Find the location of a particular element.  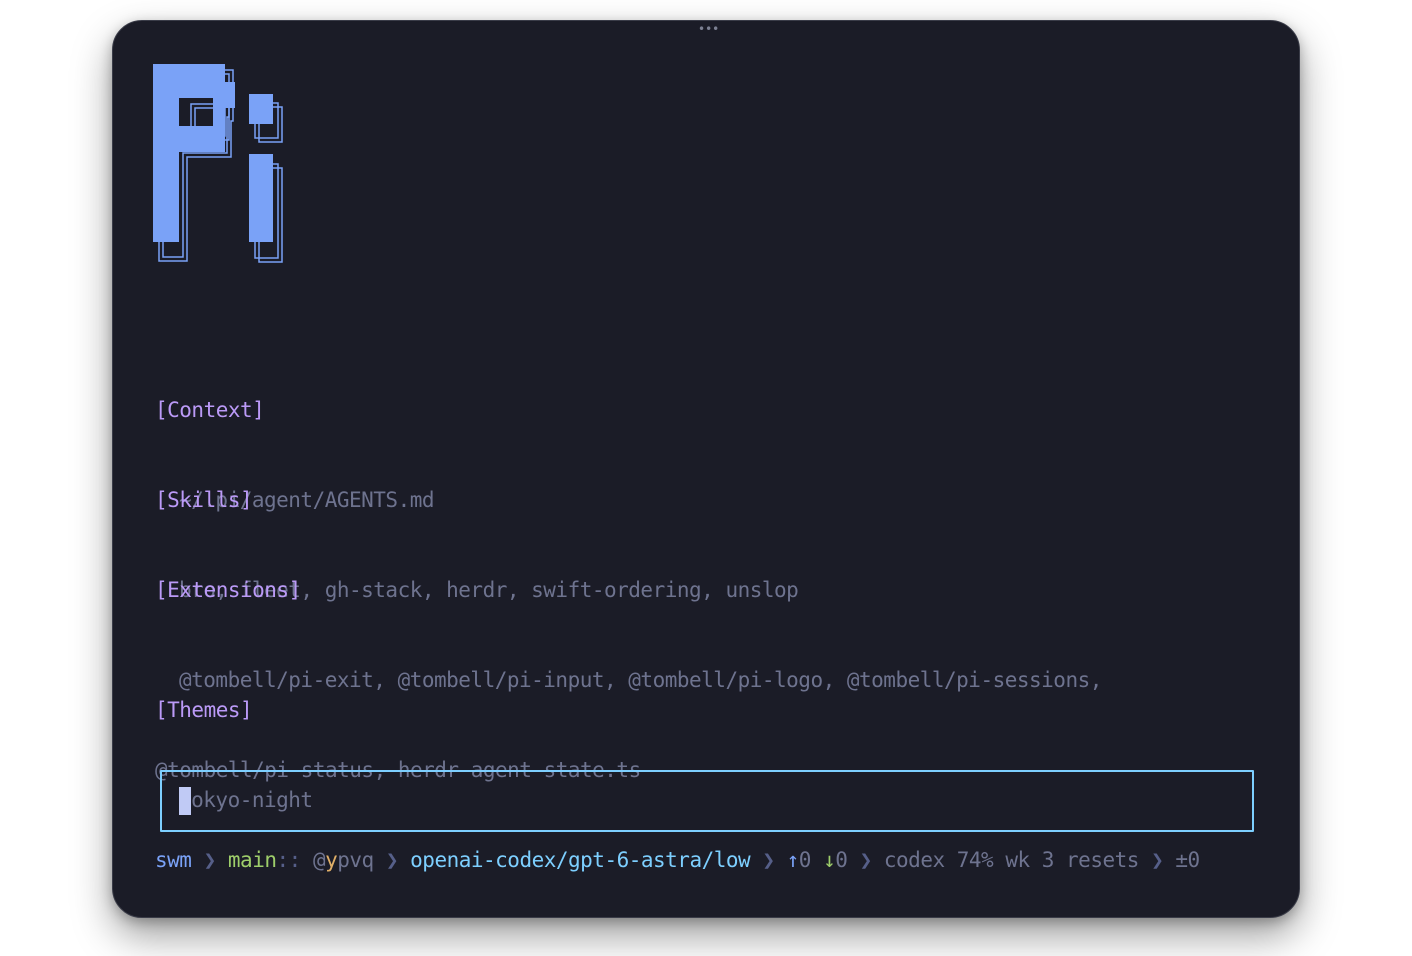

prompt-input is located at coordinates (707, 801).